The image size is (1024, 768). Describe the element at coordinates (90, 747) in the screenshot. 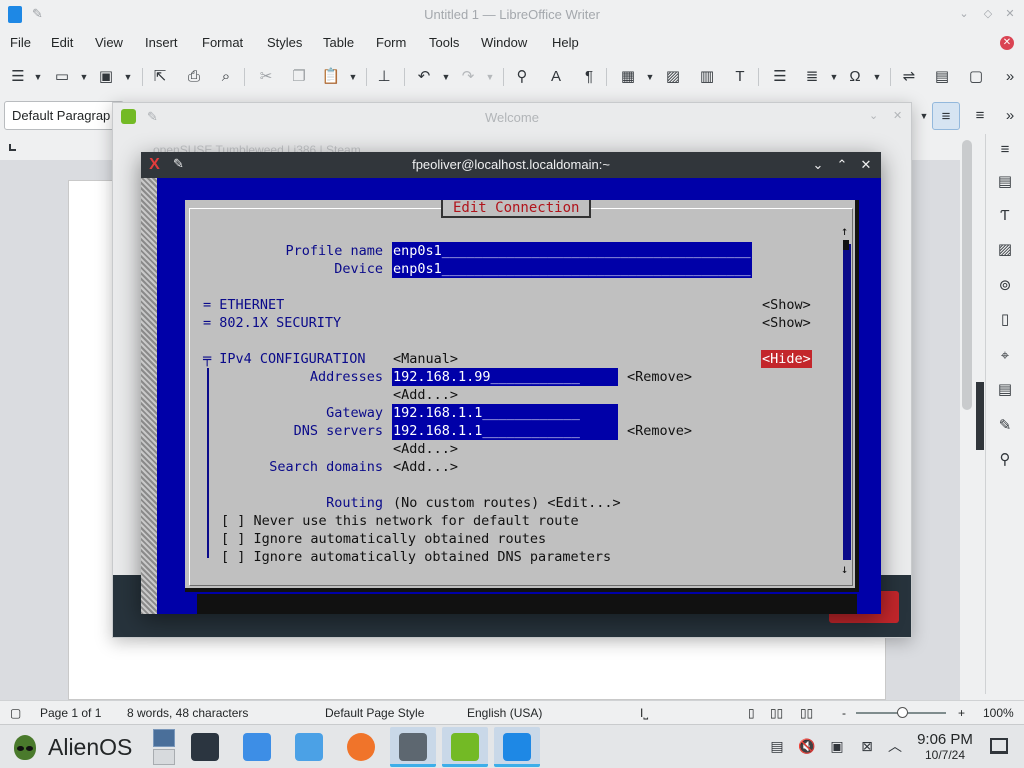

I see `os-name: AlienOS` at that location.